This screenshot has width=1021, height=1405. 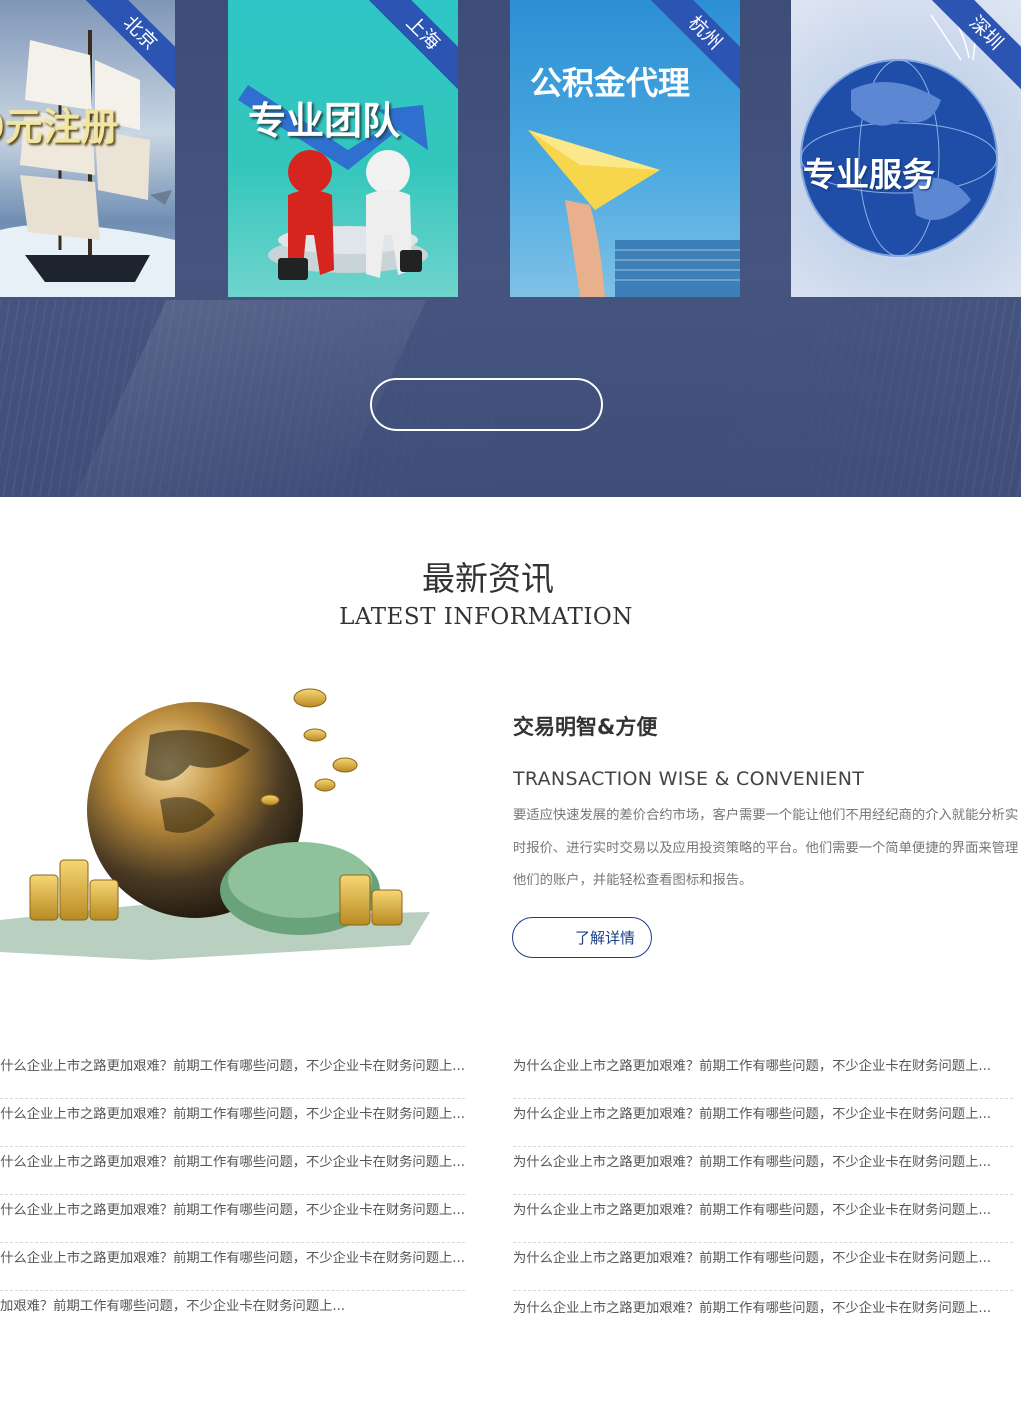 What do you see at coordinates (869, 174) in the screenshot?
I see `card-title-service: 专业服务` at bounding box center [869, 174].